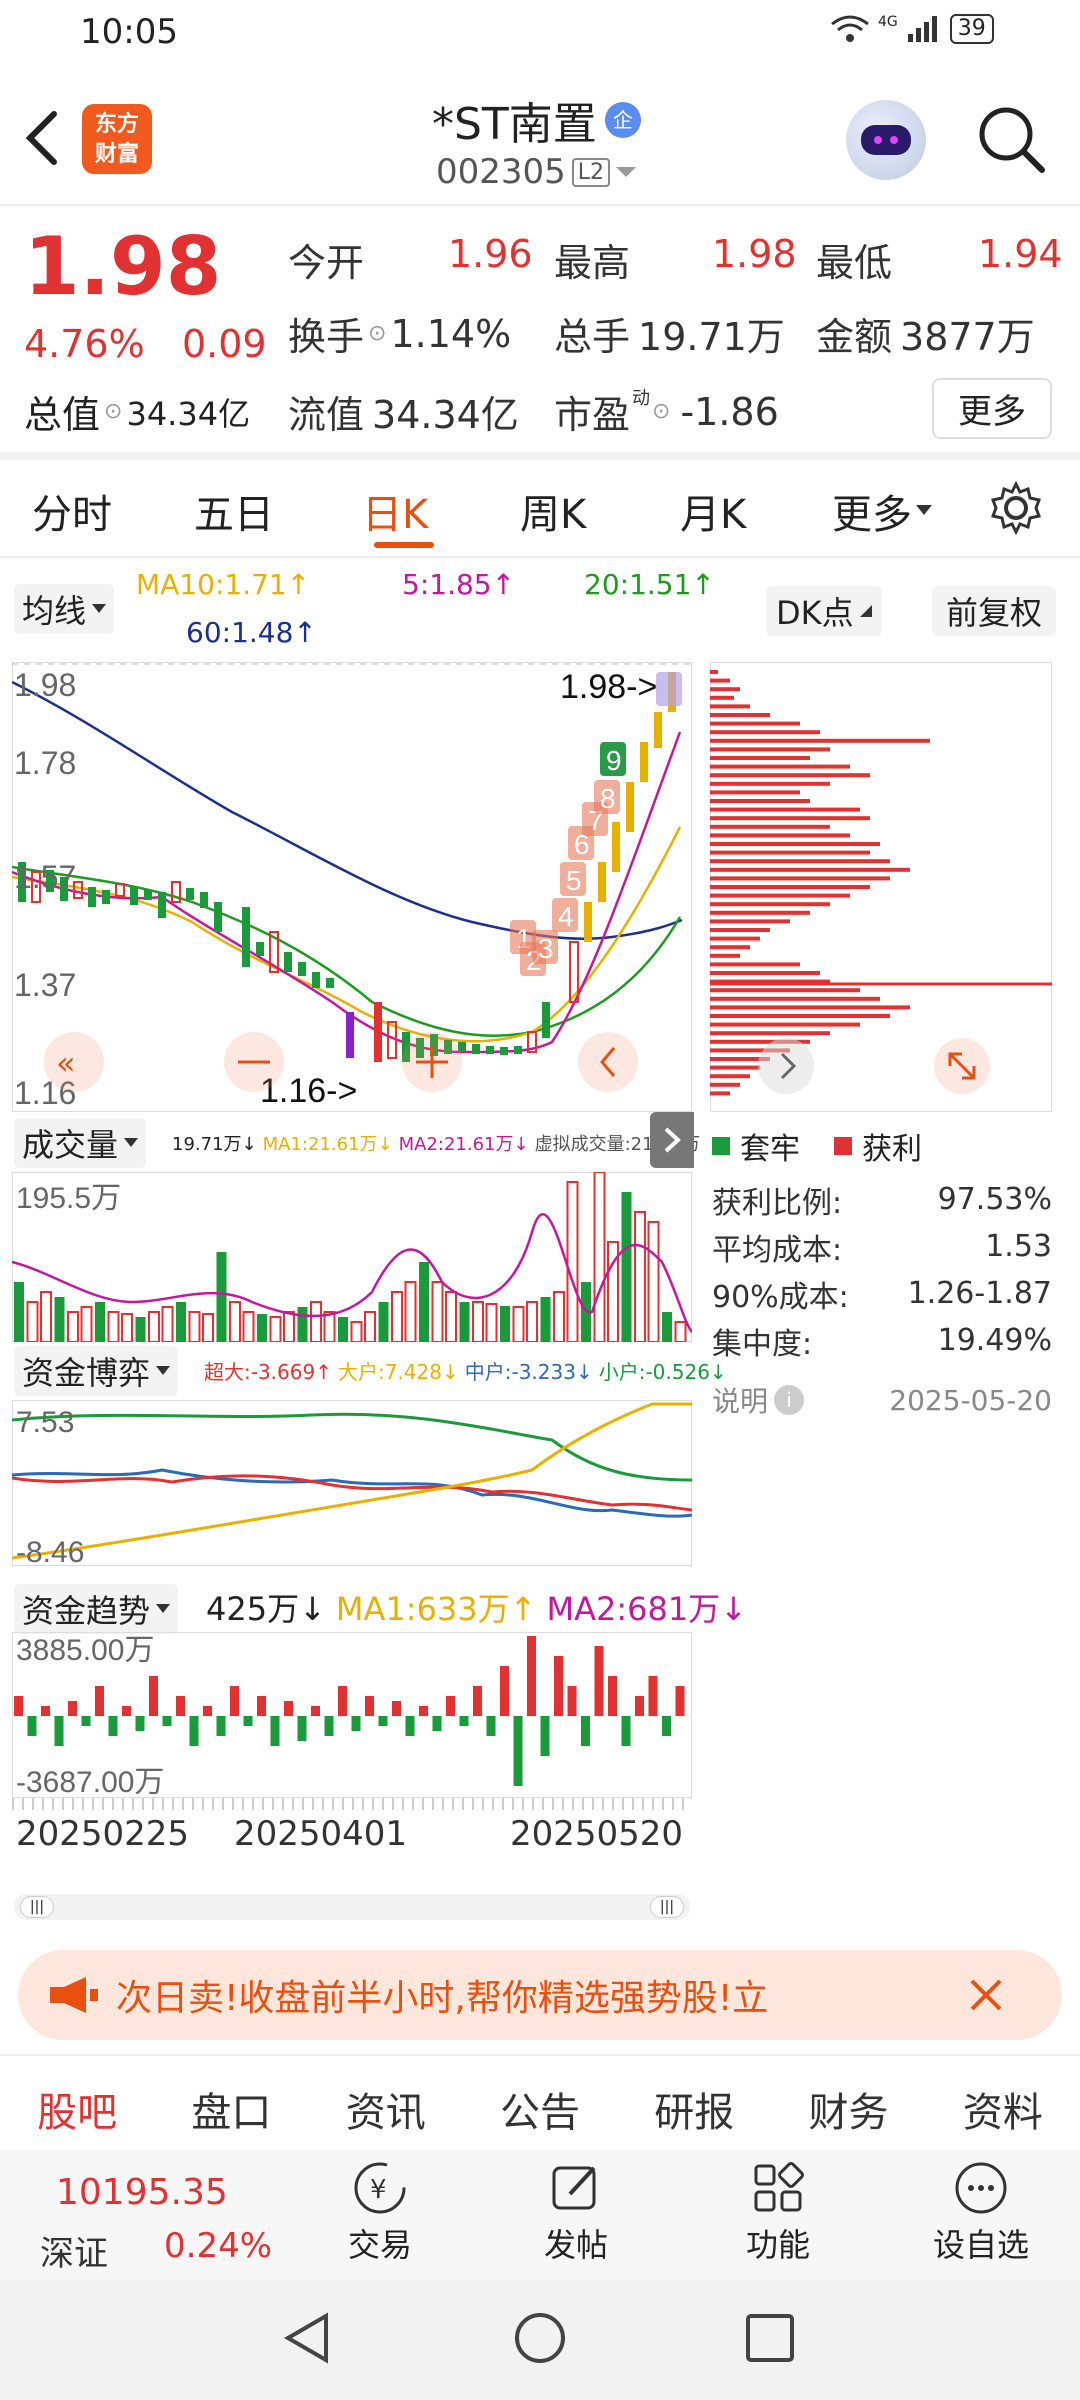  What do you see at coordinates (672, 1140) in the screenshot?
I see `expand-panel-button` at bounding box center [672, 1140].